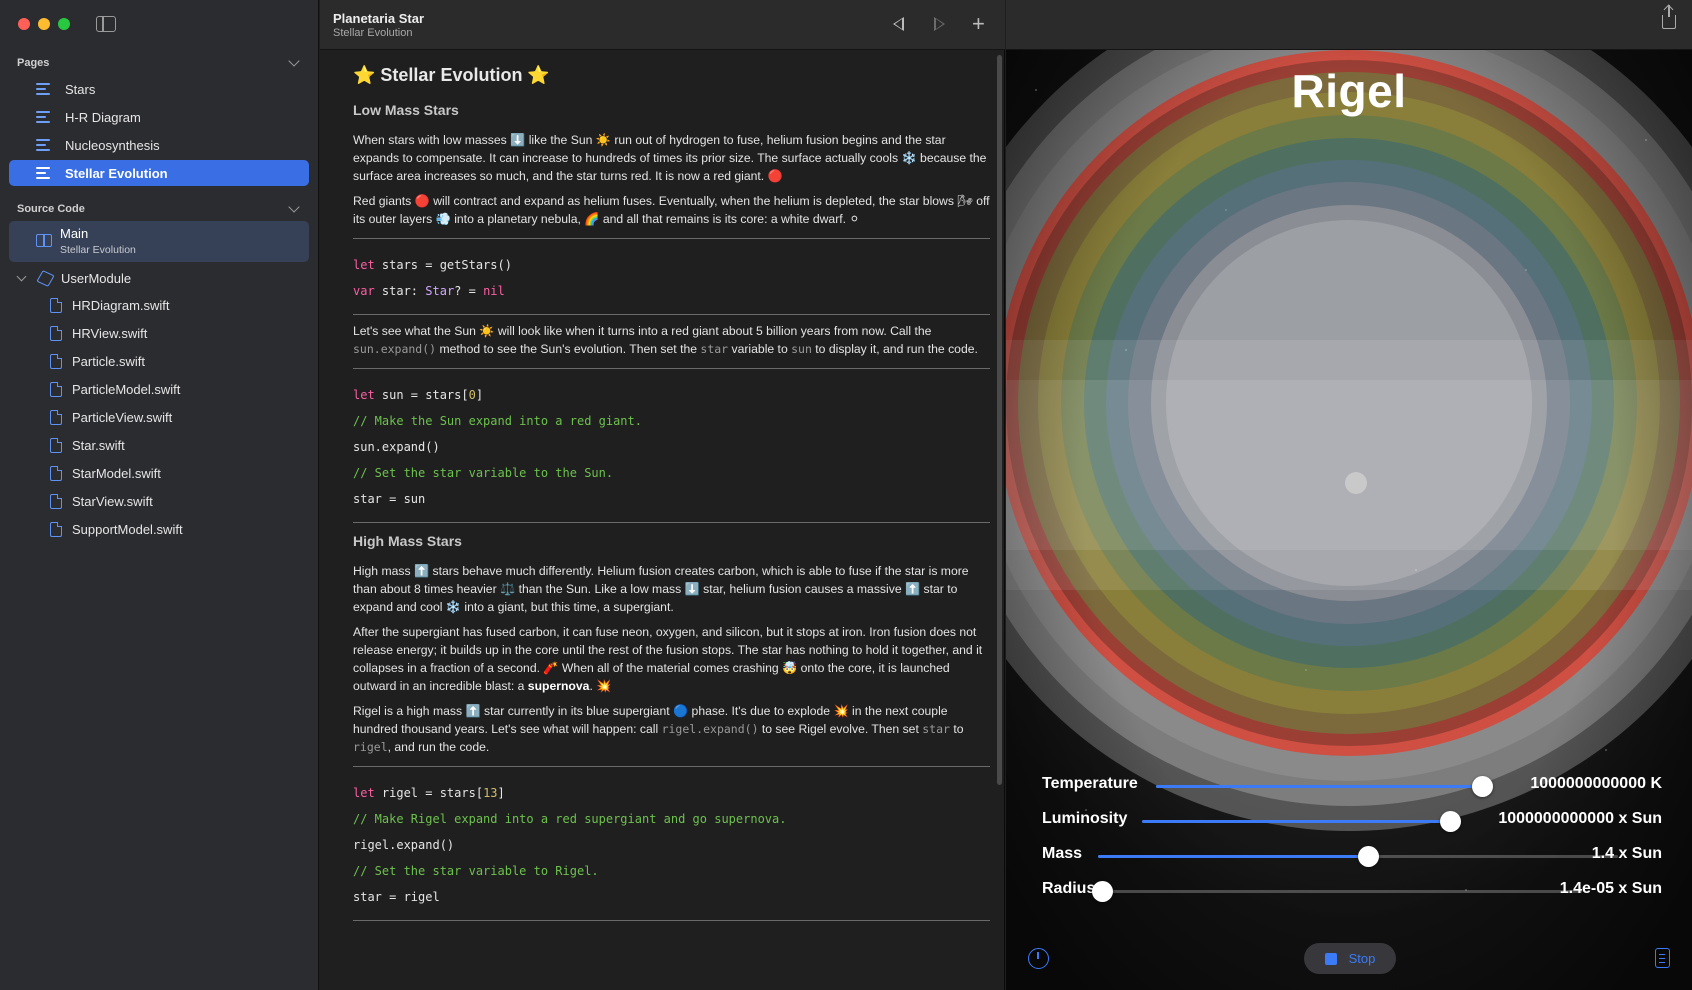 The width and height of the screenshot is (1692, 990). What do you see at coordinates (44, 240) in the screenshot?
I see `book-icon` at bounding box center [44, 240].